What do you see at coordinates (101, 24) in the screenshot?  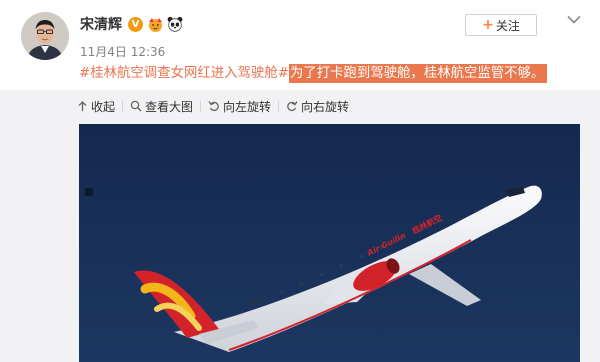 I see `author-name: 宋清辉` at bounding box center [101, 24].